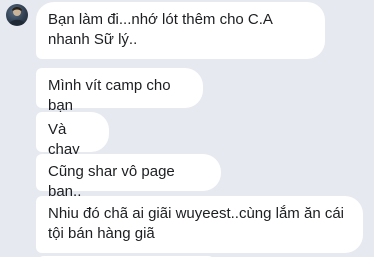  I want to click on message-bubble: Và chạy, so click(72, 135).